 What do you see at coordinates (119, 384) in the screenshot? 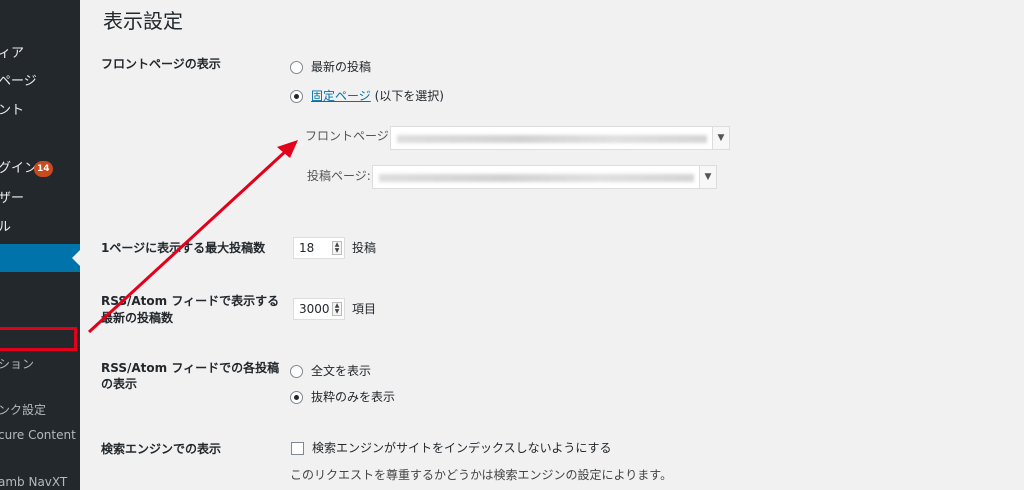
I see `rss-display-label-line2: の表示` at bounding box center [119, 384].